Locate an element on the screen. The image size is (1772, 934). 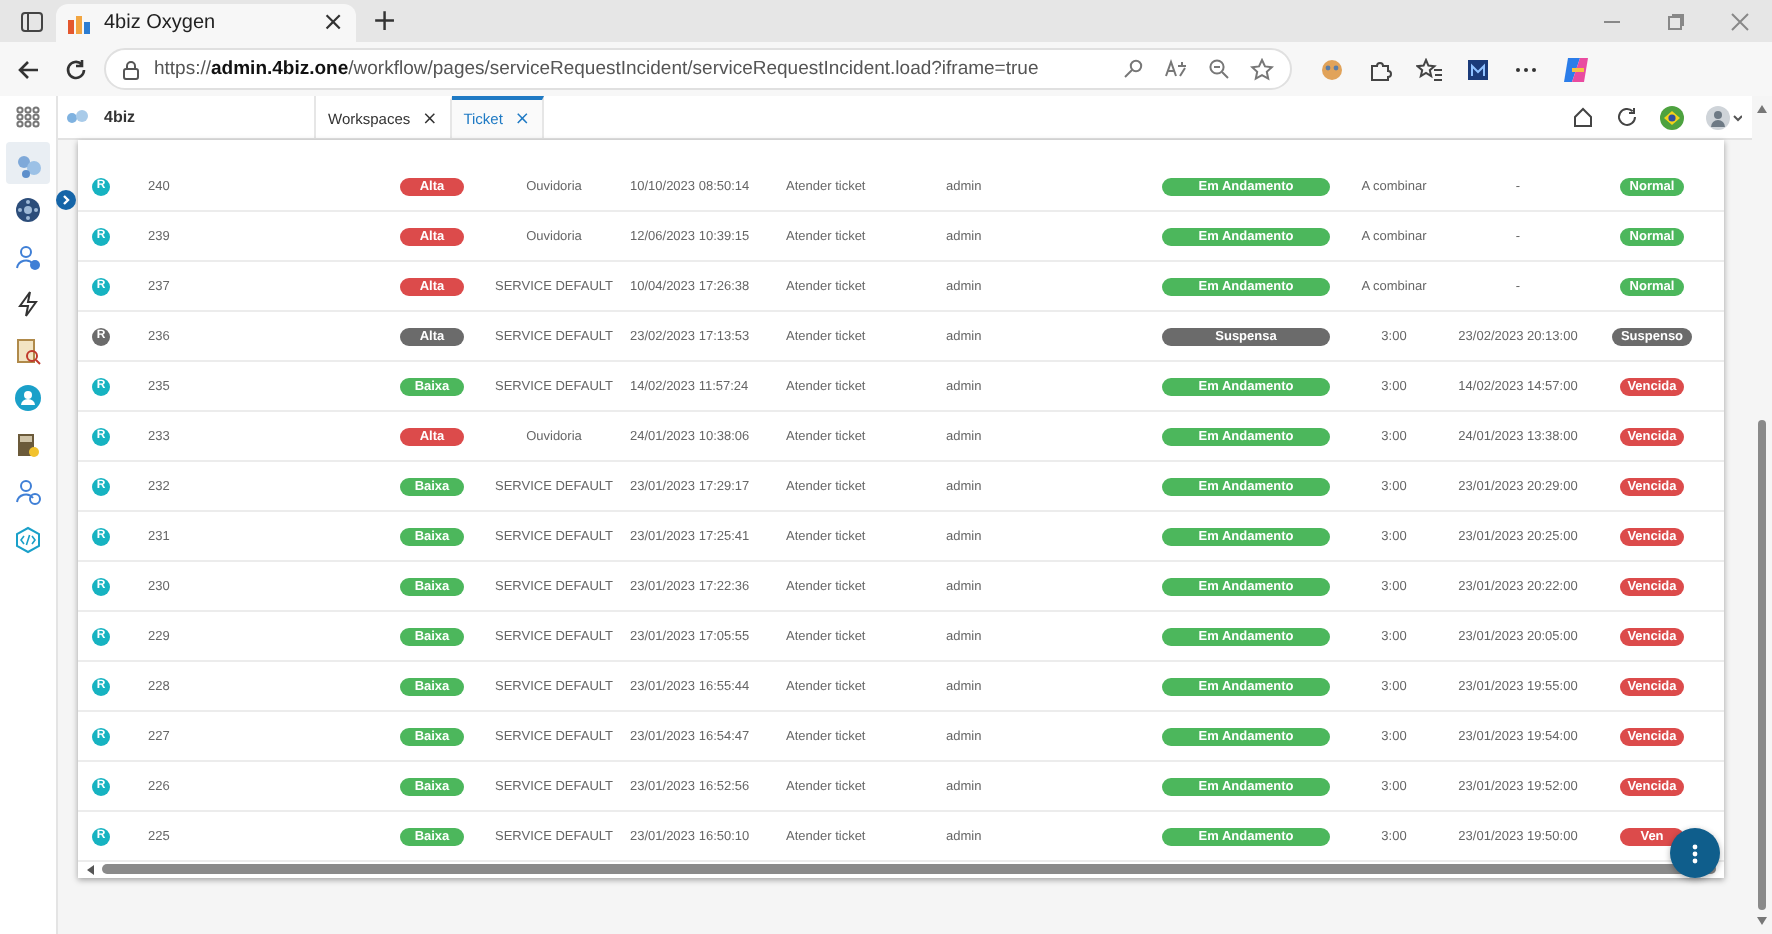
globe-icon is located at coordinates (28, 210).